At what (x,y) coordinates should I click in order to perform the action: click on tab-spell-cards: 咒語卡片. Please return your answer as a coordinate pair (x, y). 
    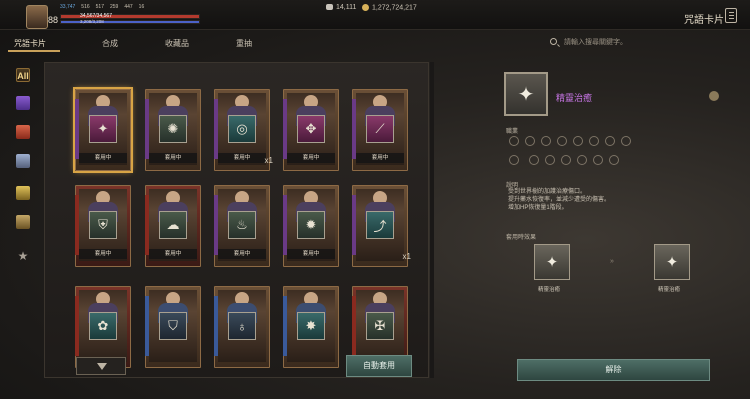
    Looking at the image, I should click on (30, 43).